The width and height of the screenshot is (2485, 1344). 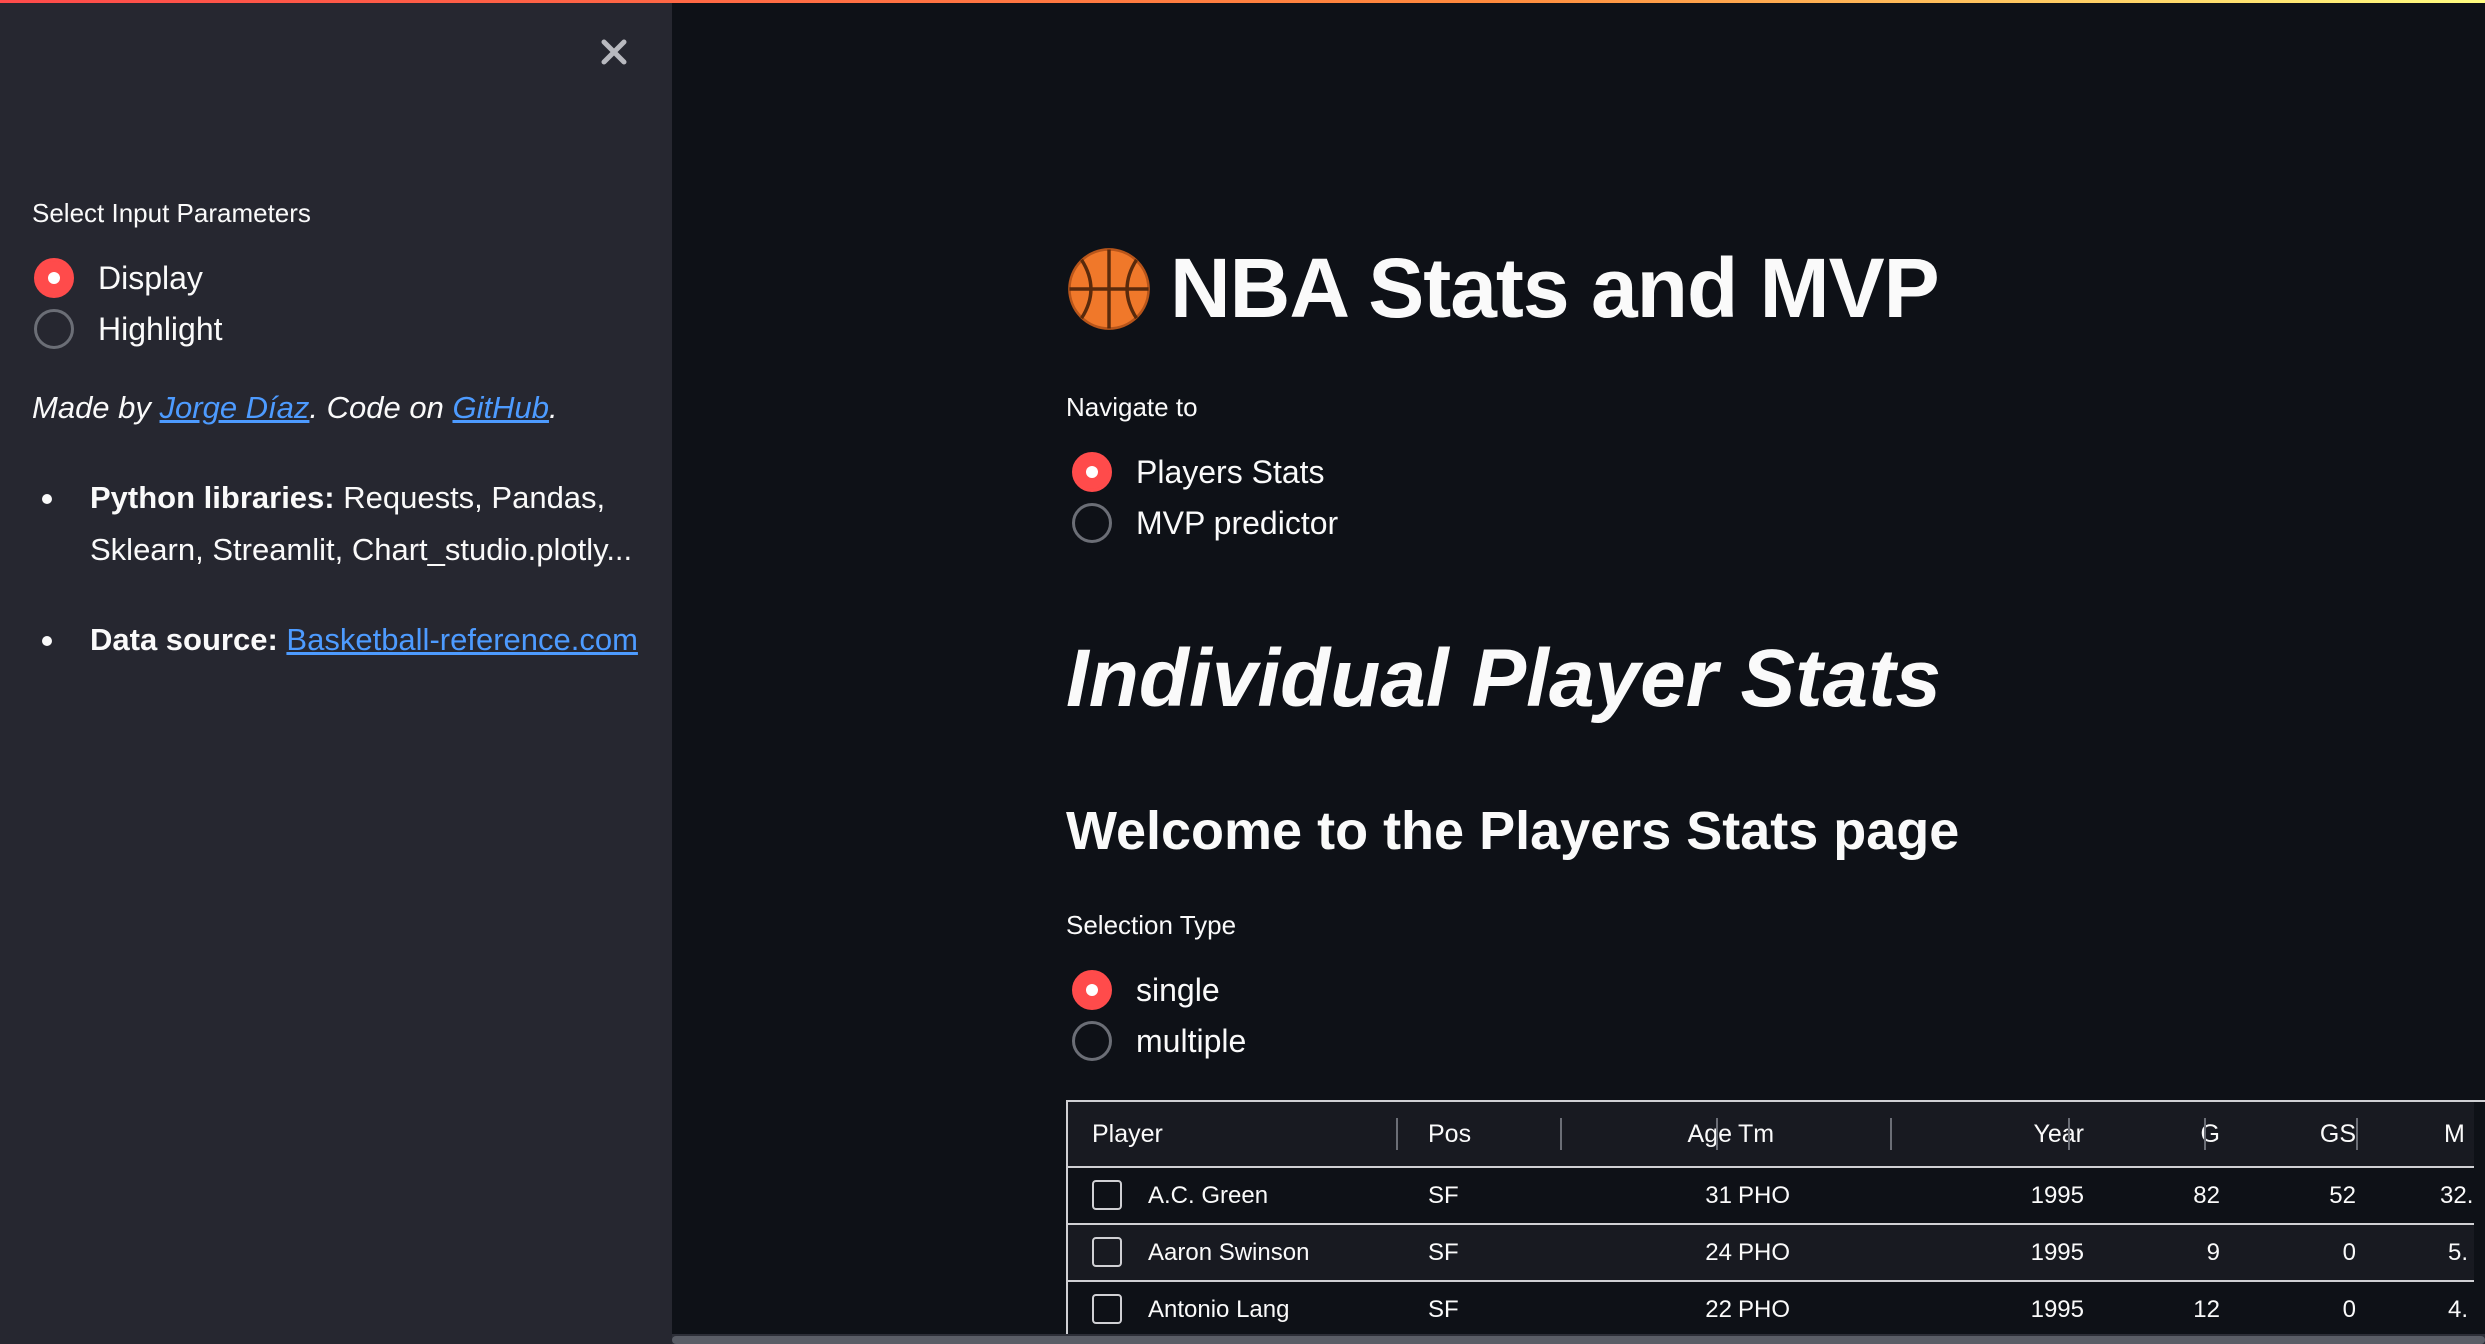 What do you see at coordinates (1127, 1134) in the screenshot?
I see `column-header-player: Player` at bounding box center [1127, 1134].